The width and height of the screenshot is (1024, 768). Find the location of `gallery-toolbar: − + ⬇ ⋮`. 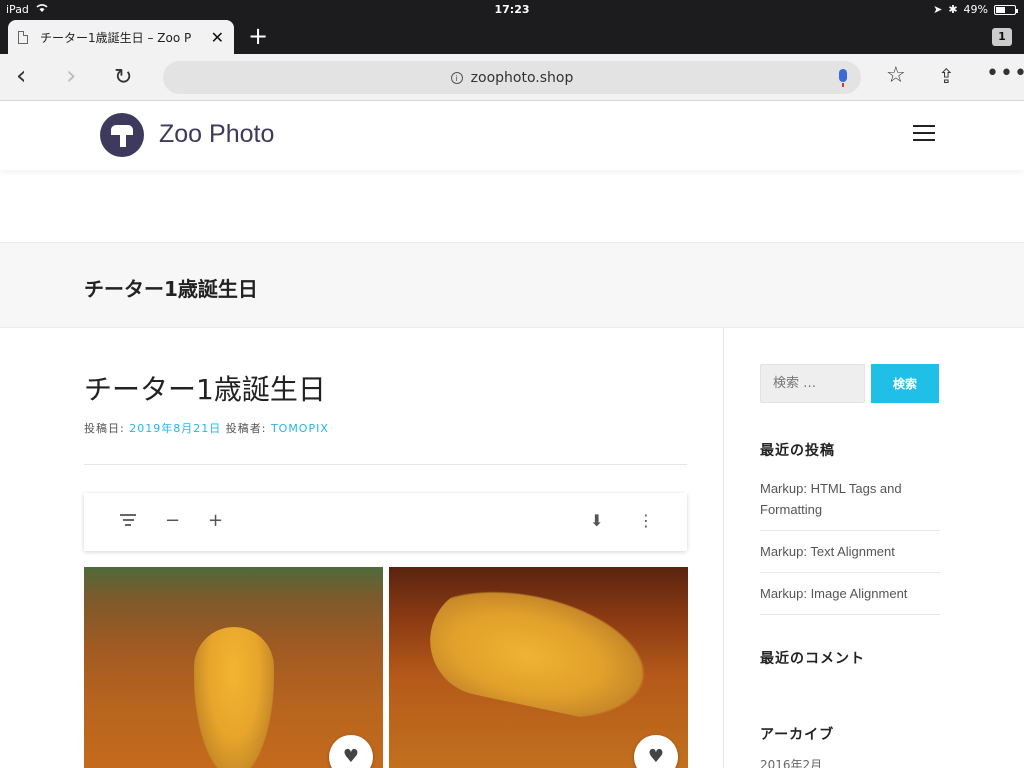

gallery-toolbar: − + ⬇ ⋮ is located at coordinates (385, 522).